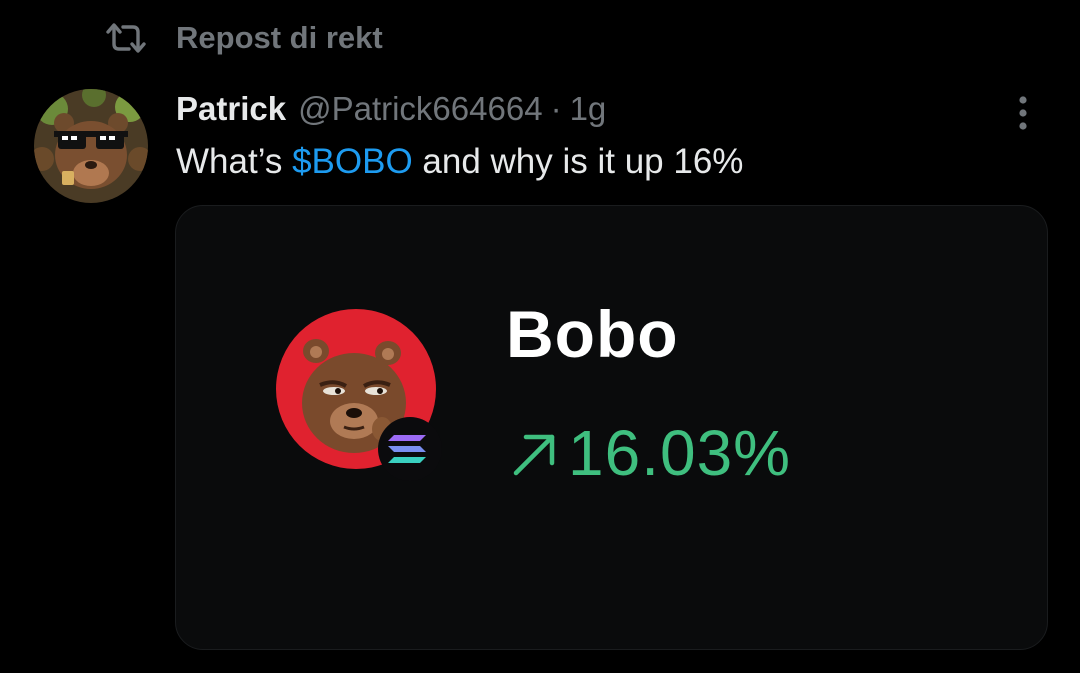  I want to click on more-options-button, so click(1023, 113).